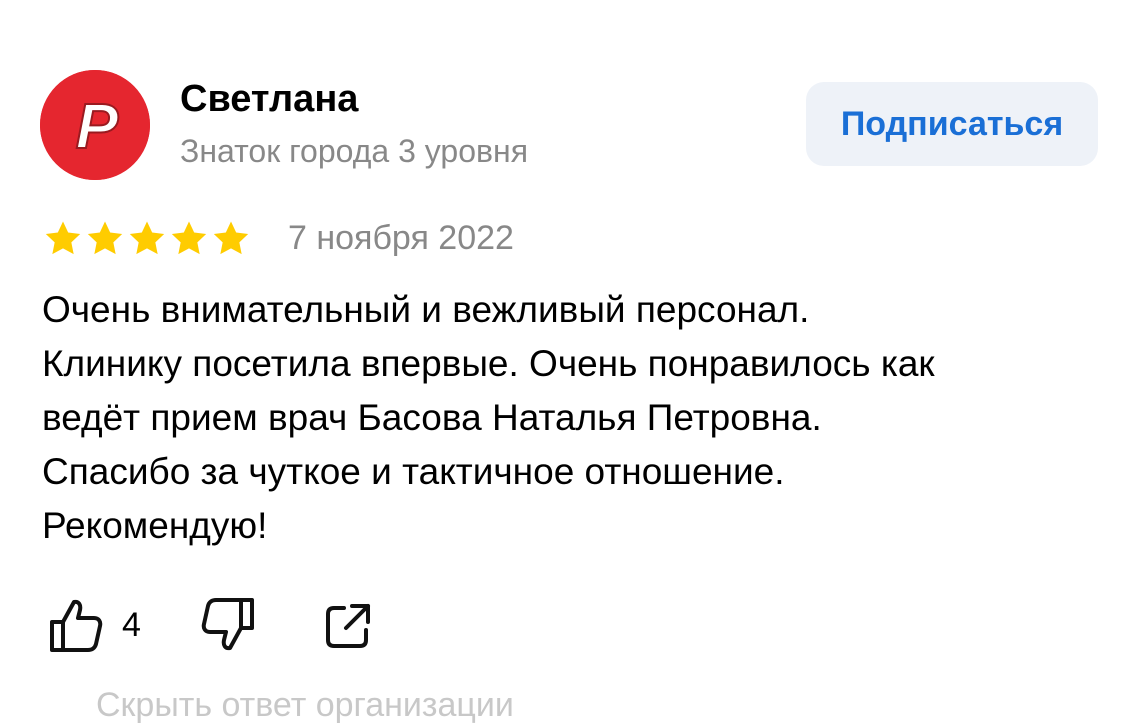 The image size is (1140, 725). What do you see at coordinates (97, 126) in the screenshot?
I see `avatar-letter: P` at bounding box center [97, 126].